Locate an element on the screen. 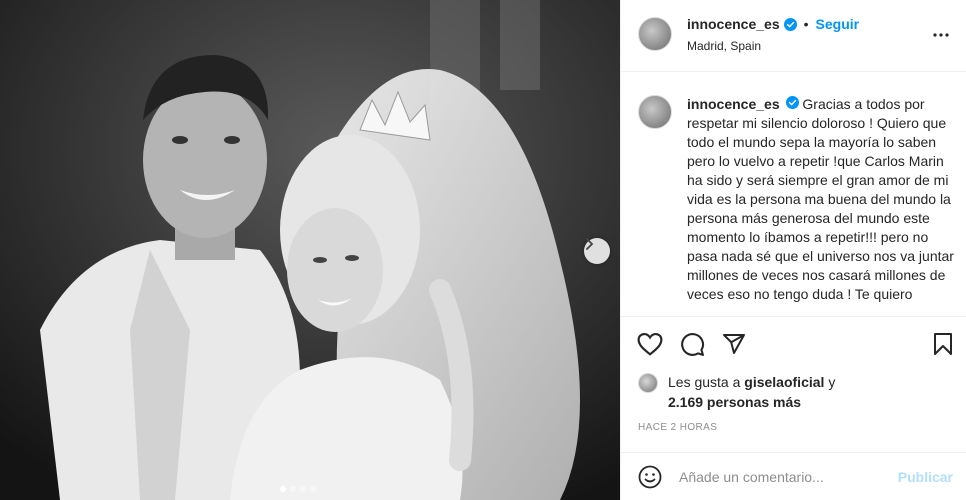  post-actions is located at coordinates (793, 343).